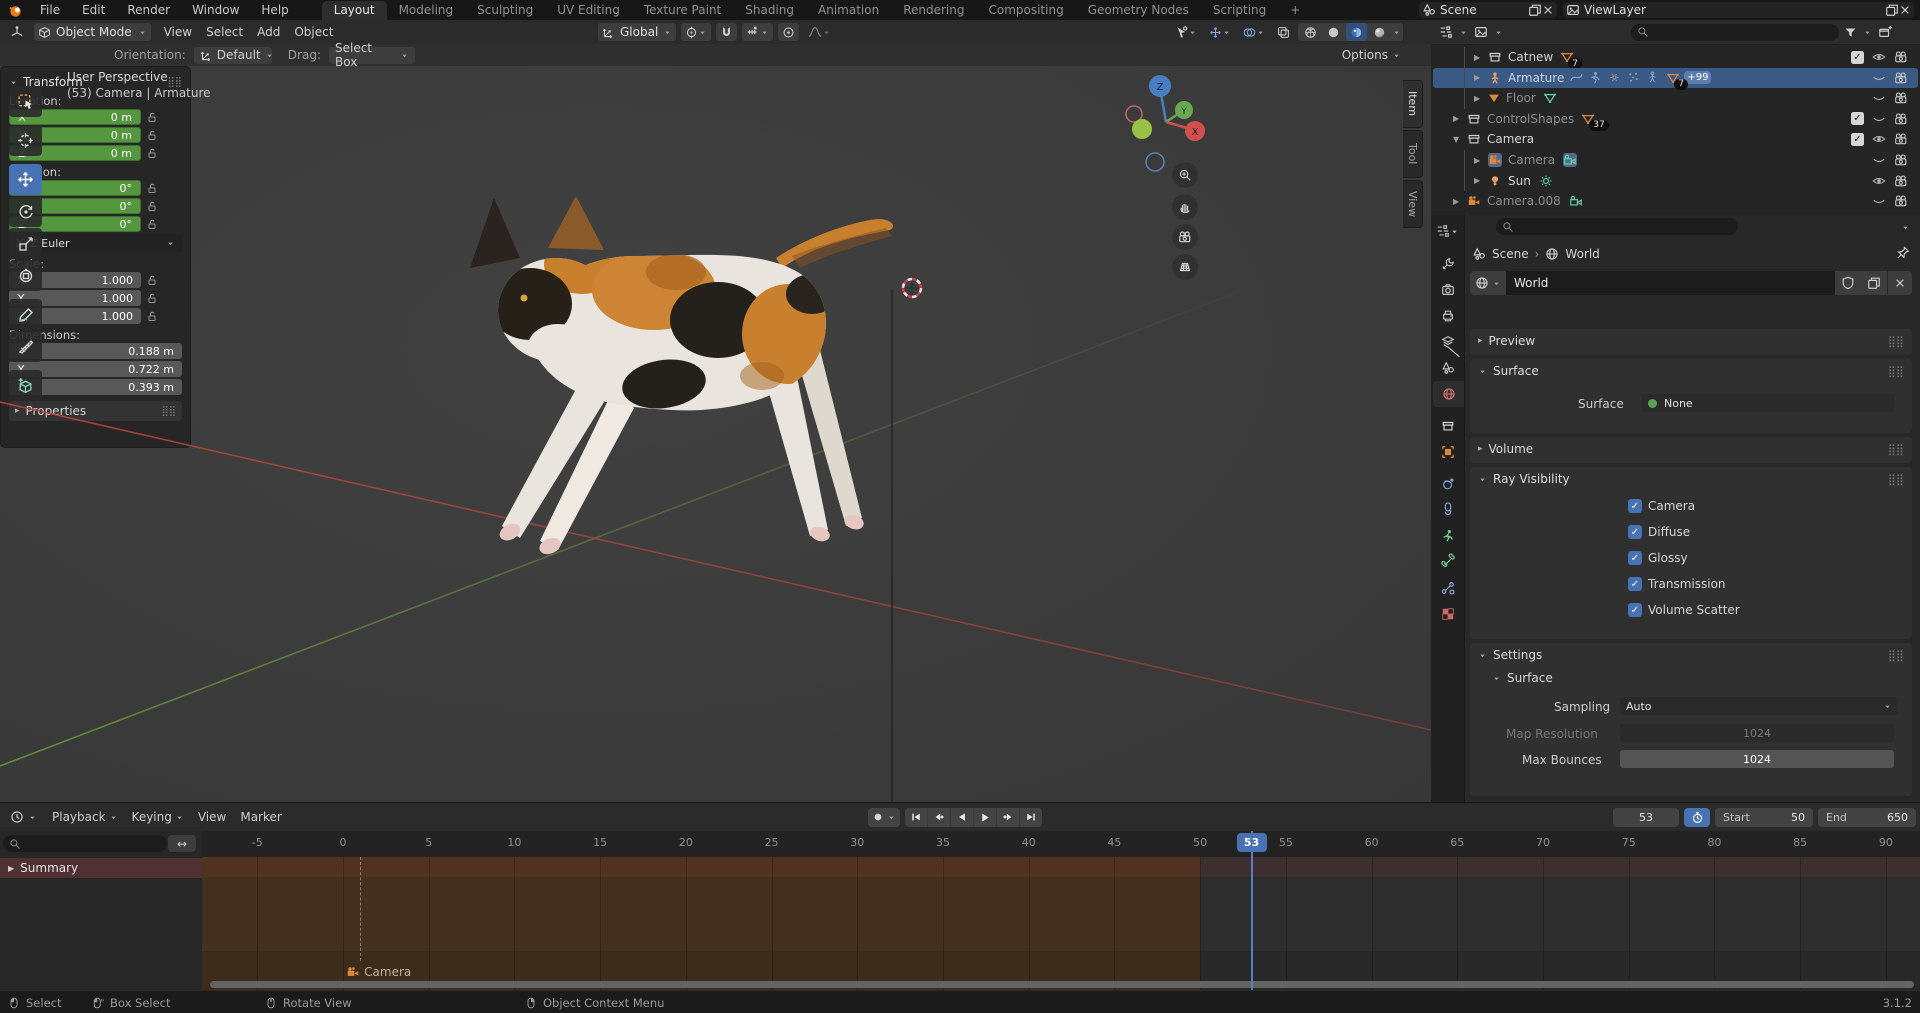 This screenshot has width=1920, height=1013. I want to click on frame-start-field: Start 50, so click(1764, 817).